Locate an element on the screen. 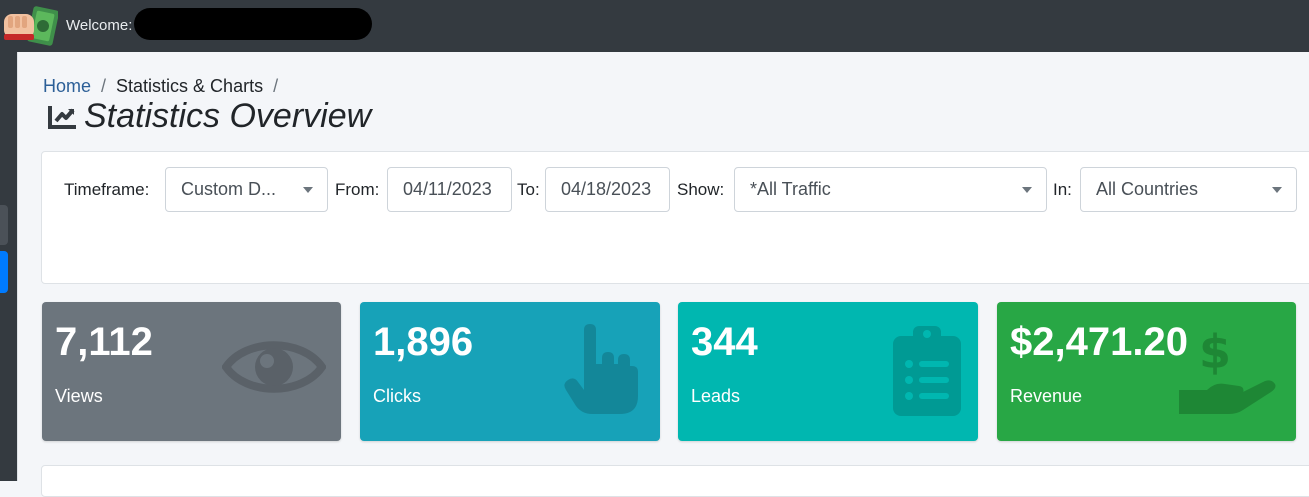 The image size is (1309, 497). stat-box-revenue: $2,471.20 Revenue $ is located at coordinates (1146, 371).